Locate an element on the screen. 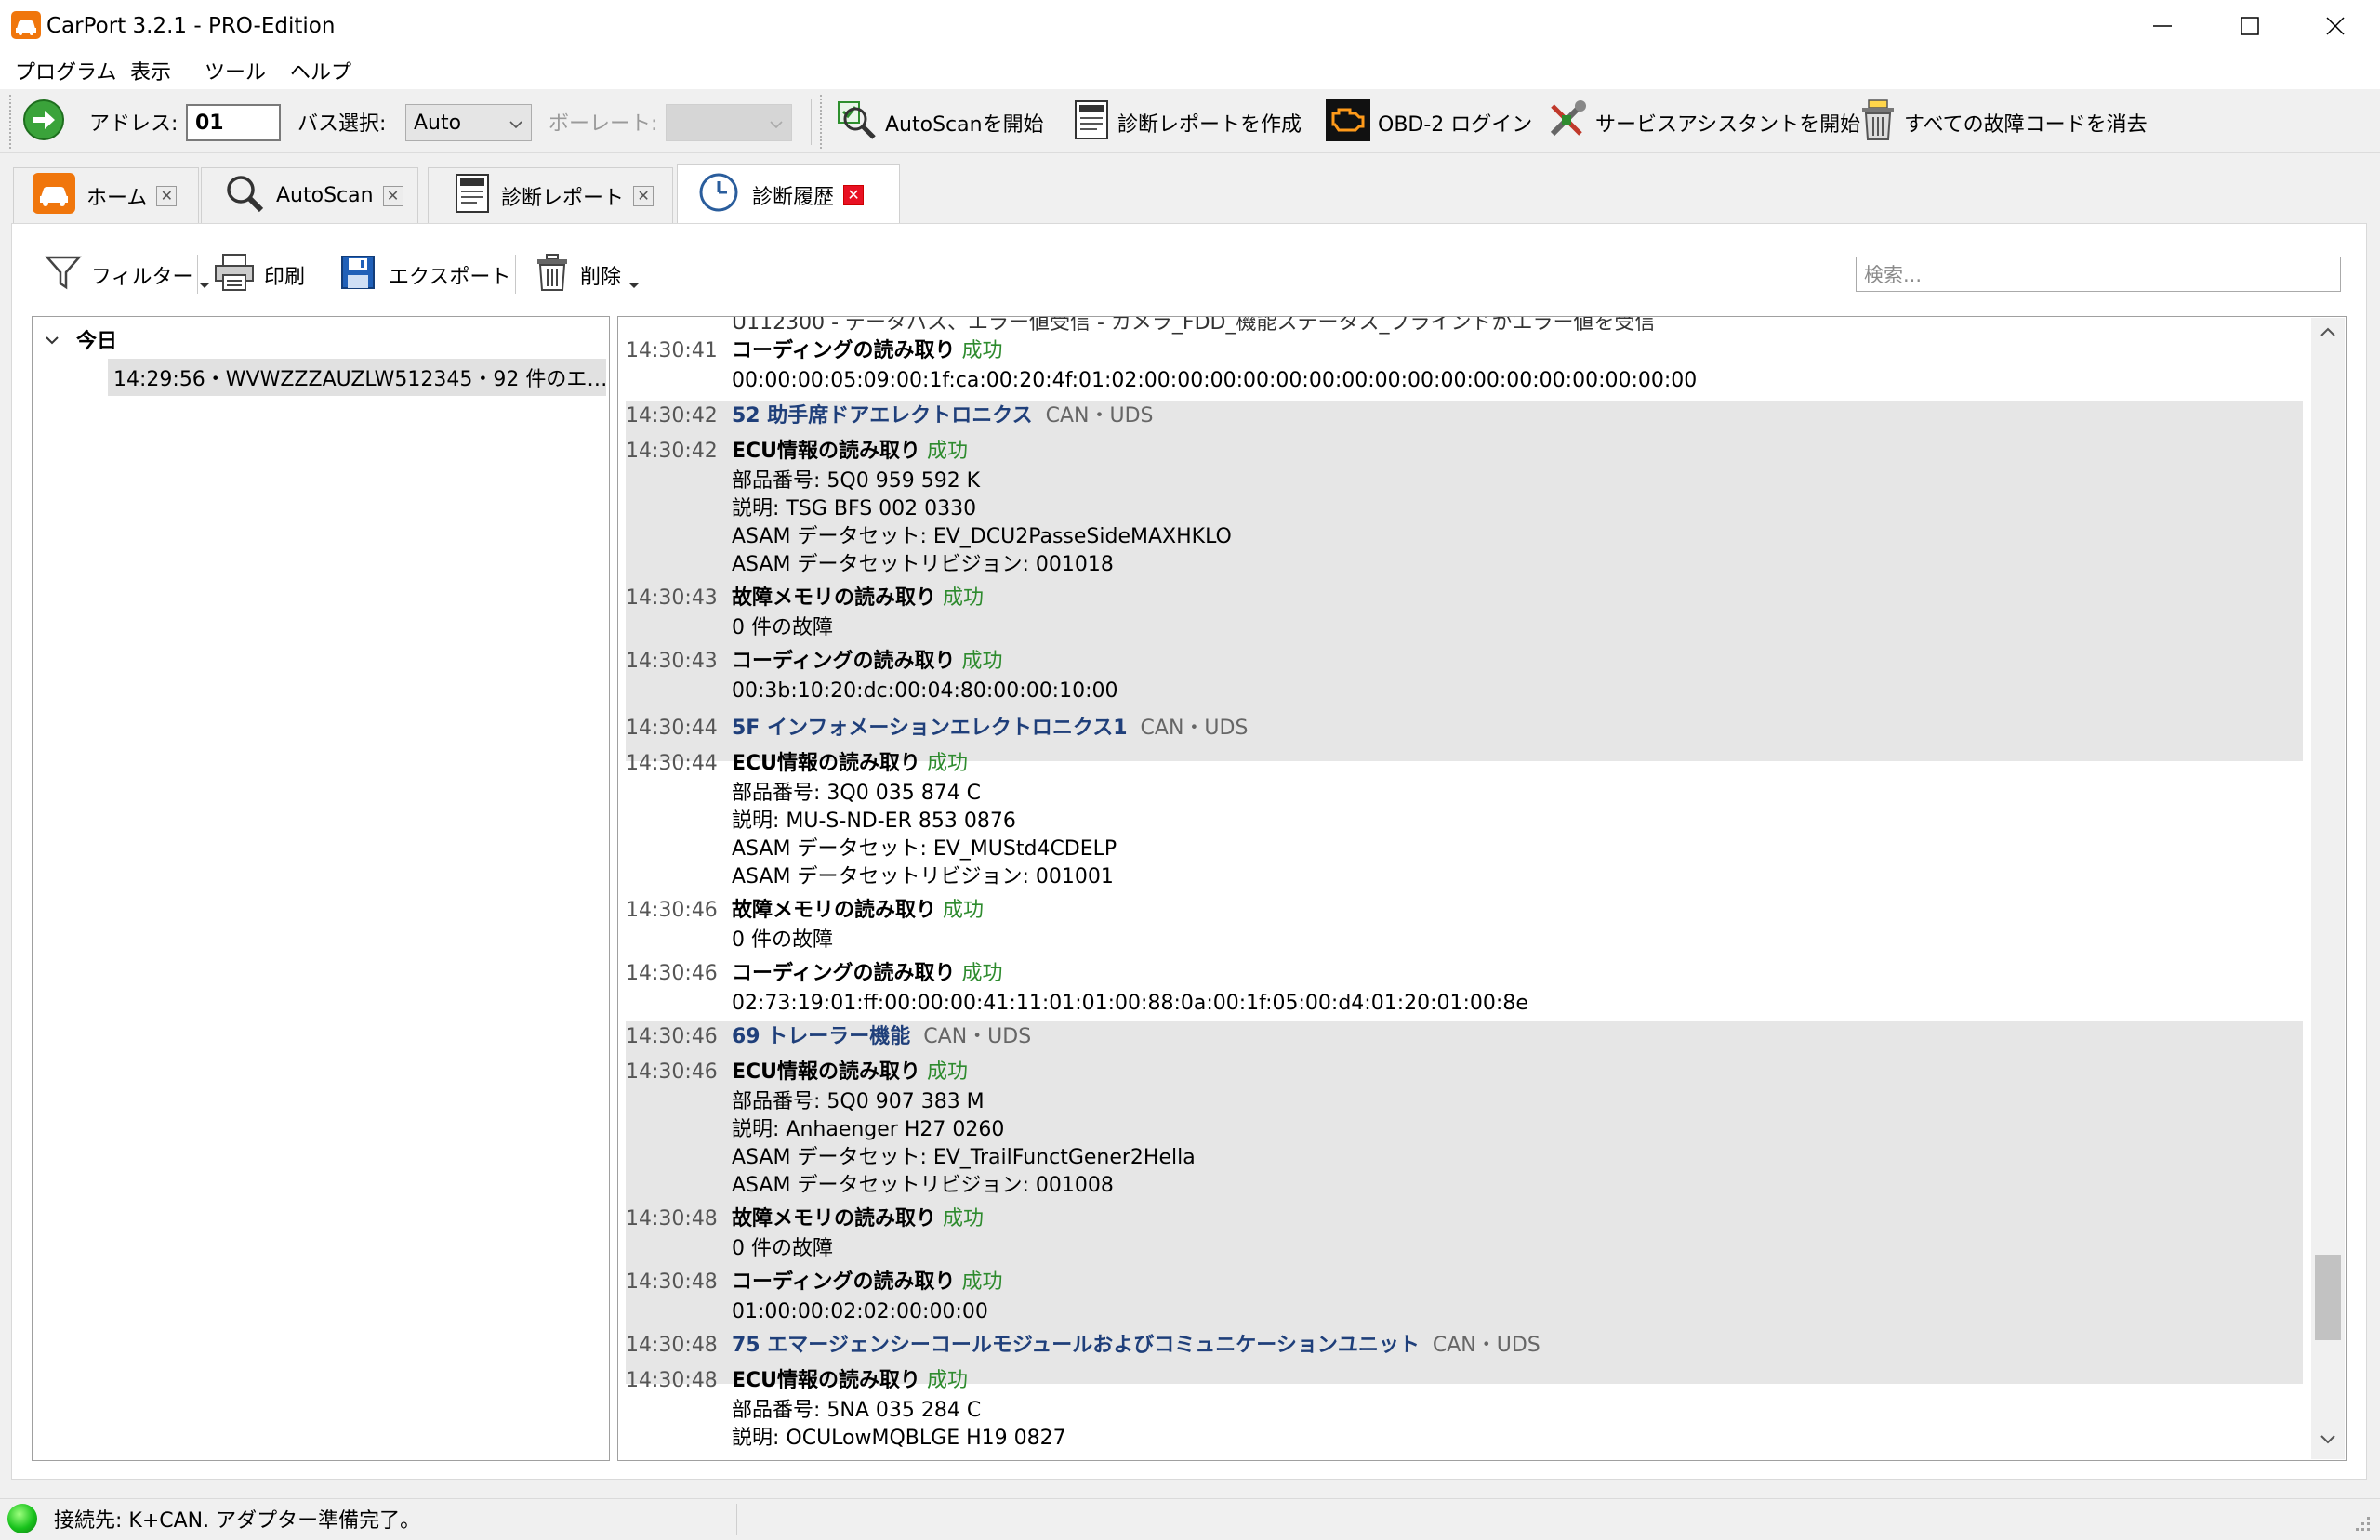  tab-report-close-icon: ✕ is located at coordinates (643, 196).